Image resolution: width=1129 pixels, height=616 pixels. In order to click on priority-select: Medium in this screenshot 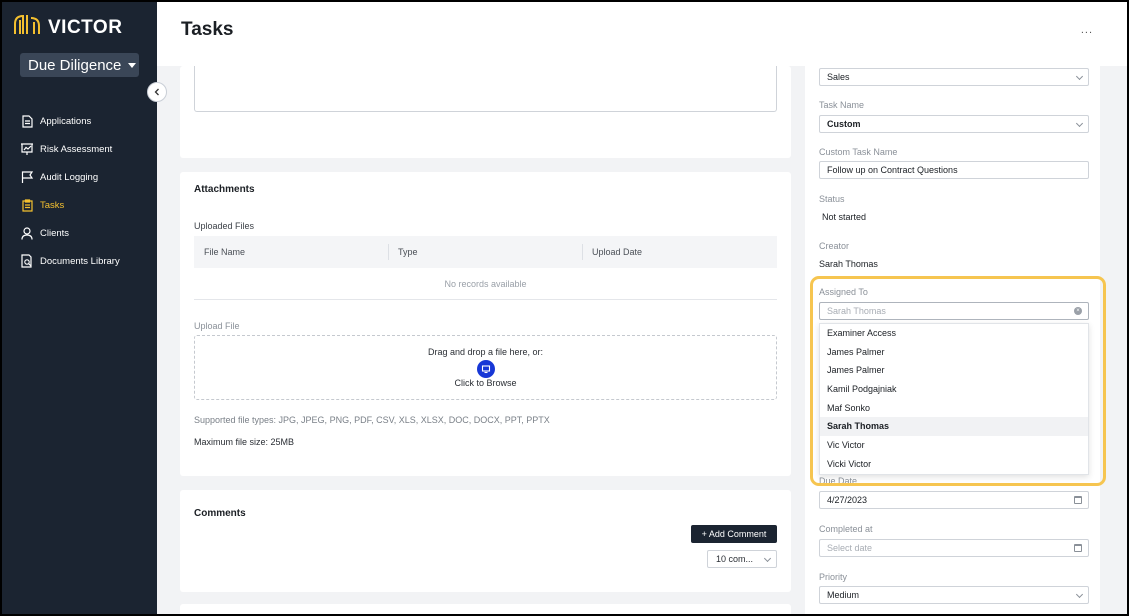, I will do `click(954, 595)`.